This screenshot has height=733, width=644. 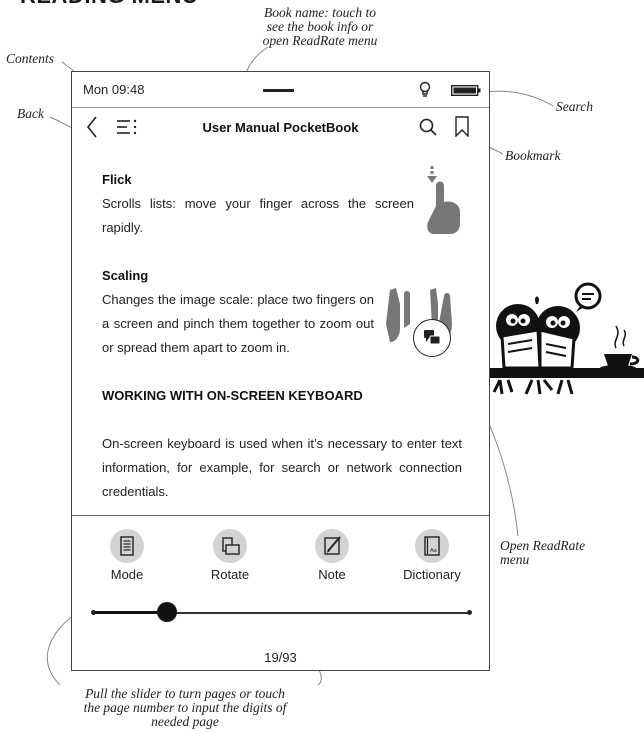 I want to click on reading-tools-row: Mode Rotate Note Aa Dictionary, so click(x=280, y=554).